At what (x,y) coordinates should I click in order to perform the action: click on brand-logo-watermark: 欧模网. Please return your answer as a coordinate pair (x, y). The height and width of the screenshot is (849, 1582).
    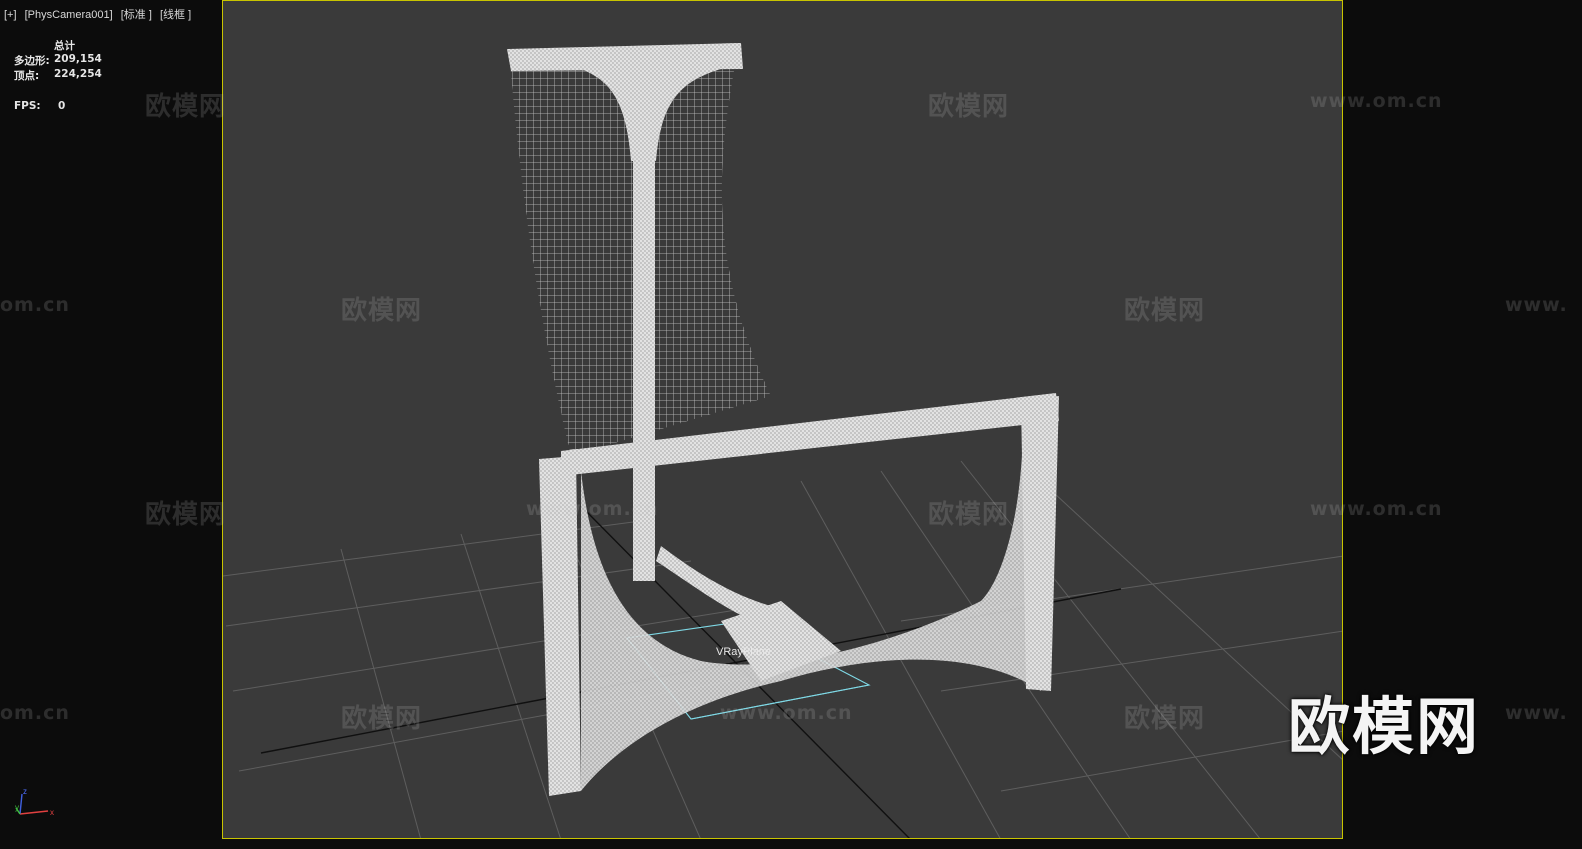
    Looking at the image, I should click on (1384, 726).